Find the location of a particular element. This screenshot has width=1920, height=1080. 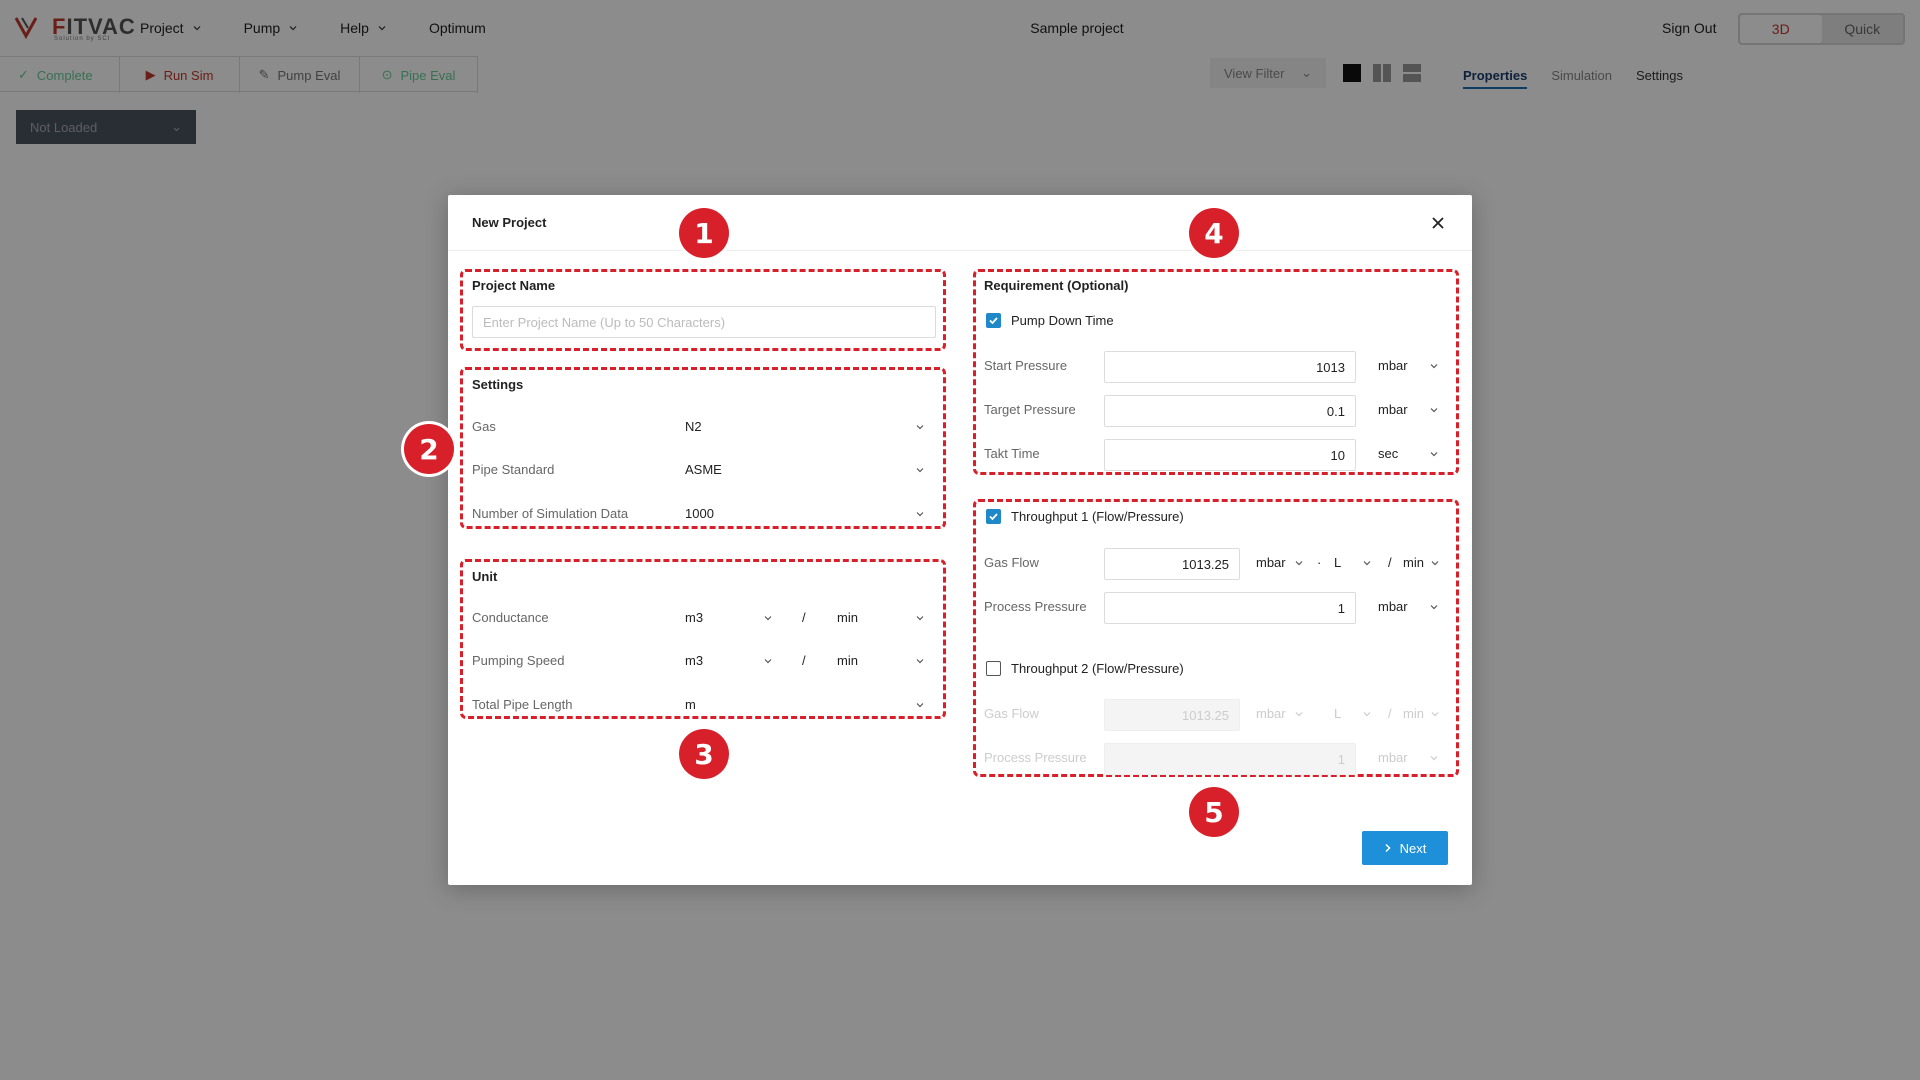

start-pressure-input: 1013 is located at coordinates (1230, 367).